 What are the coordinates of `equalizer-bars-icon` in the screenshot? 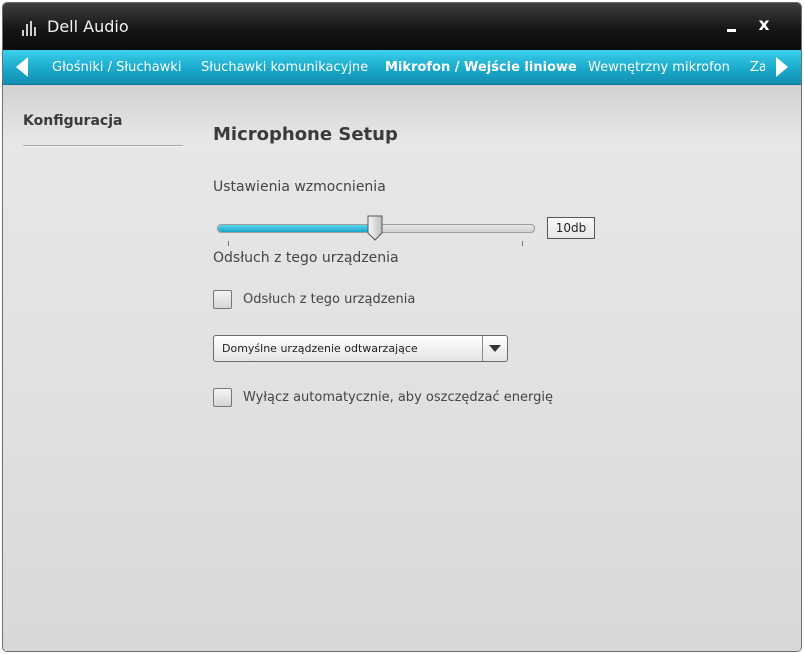 It's located at (29, 28).